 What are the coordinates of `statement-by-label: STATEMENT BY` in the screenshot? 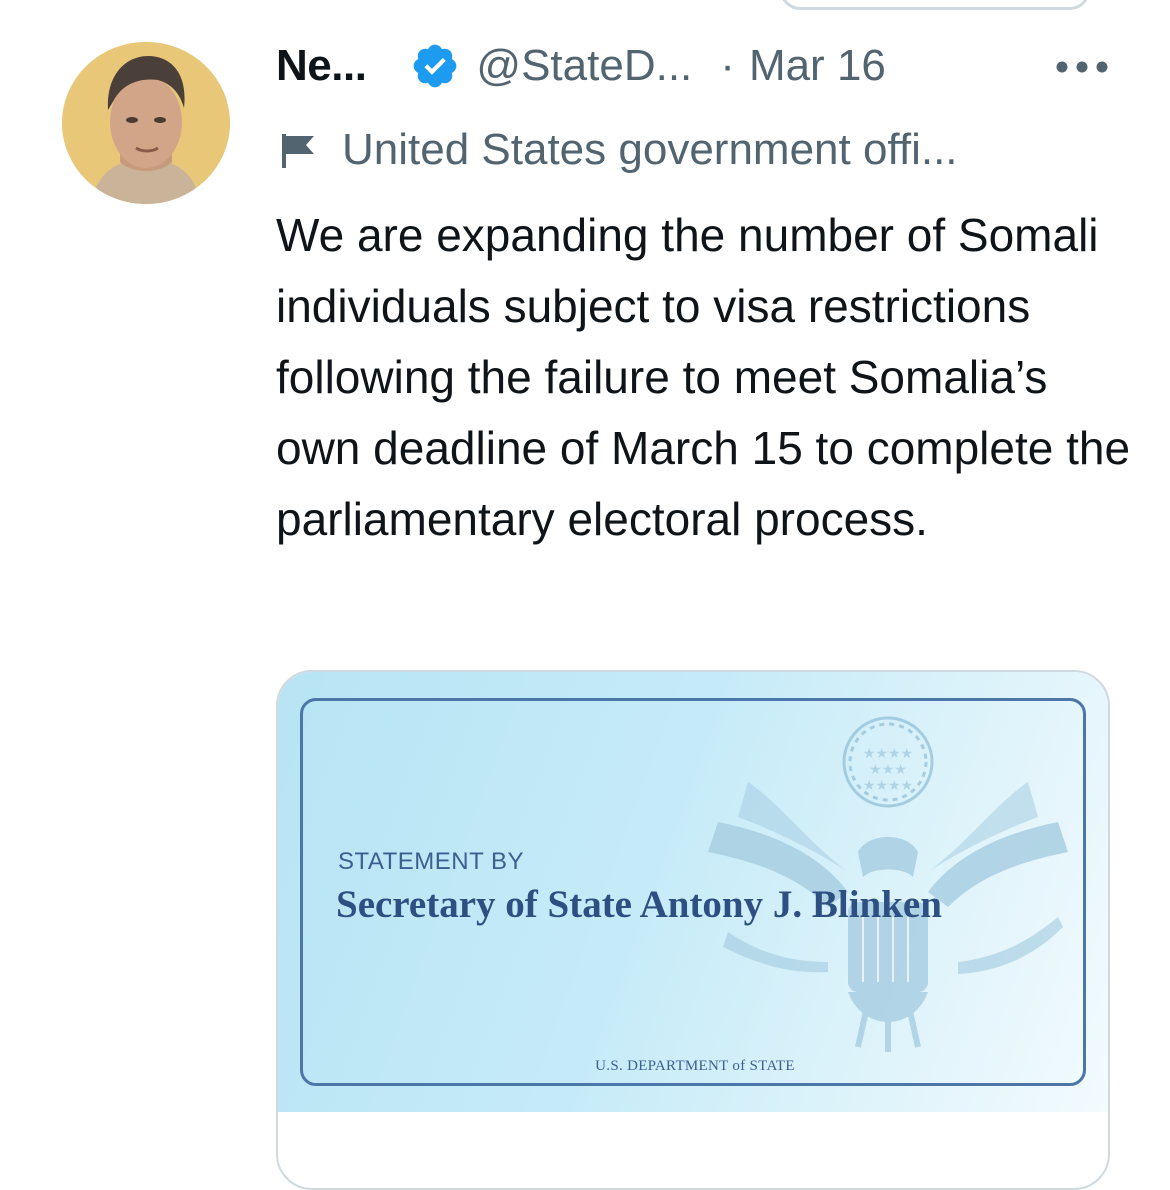 It's located at (431, 861).